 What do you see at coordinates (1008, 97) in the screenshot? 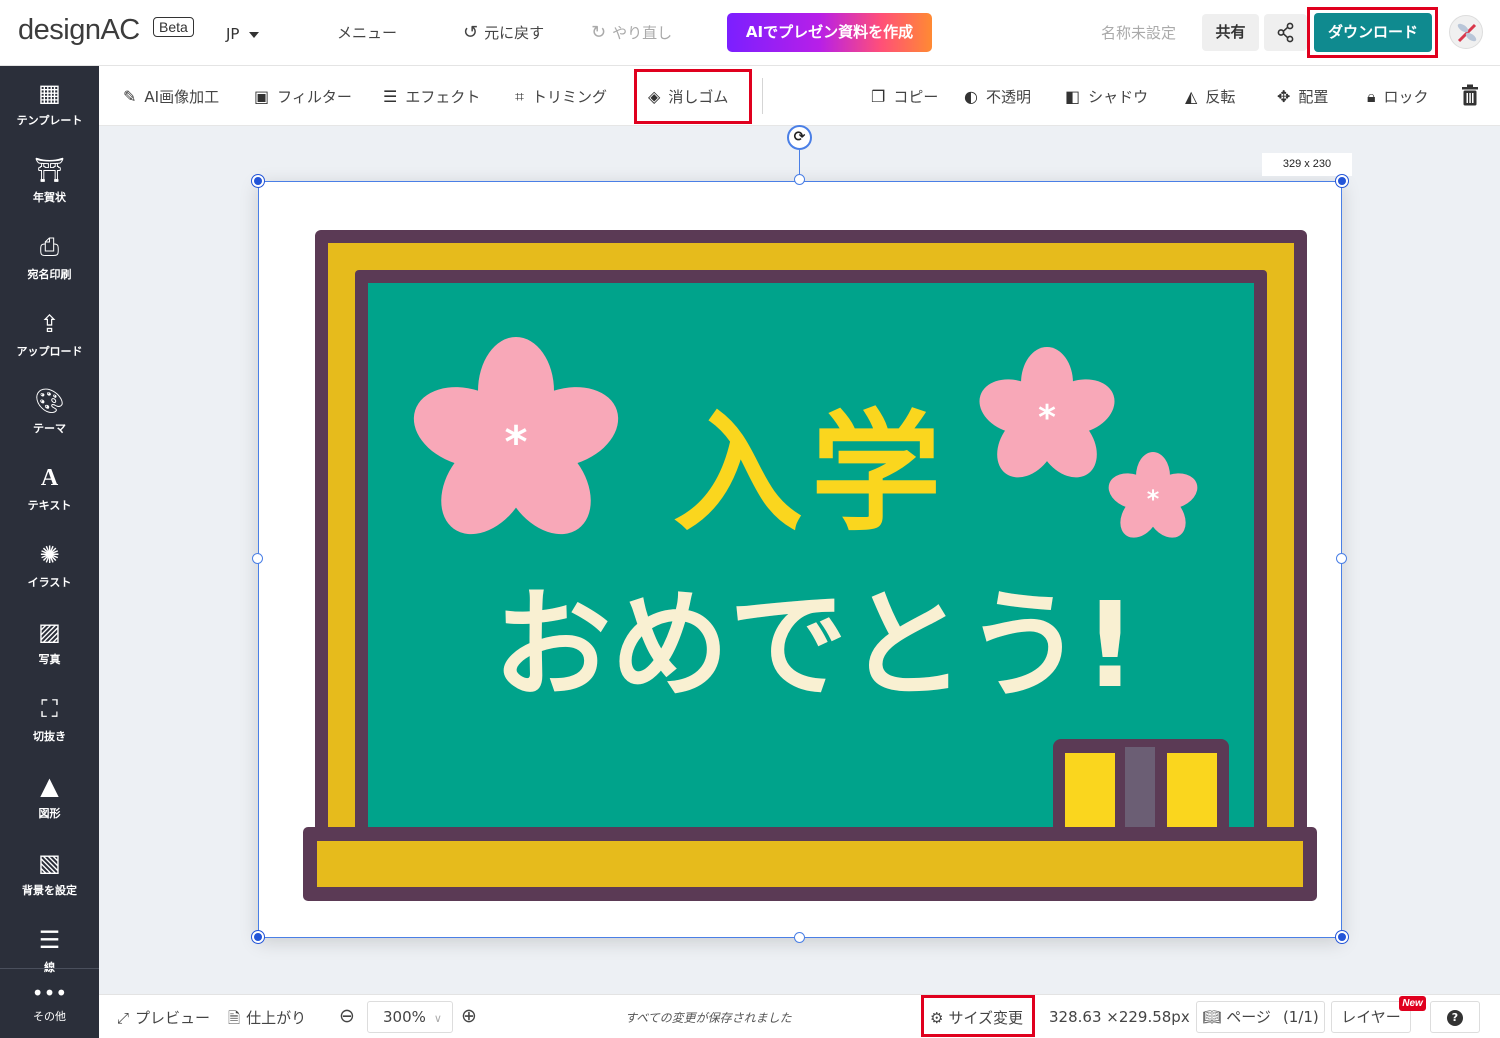
I see `opacity-label: 不透明` at bounding box center [1008, 97].